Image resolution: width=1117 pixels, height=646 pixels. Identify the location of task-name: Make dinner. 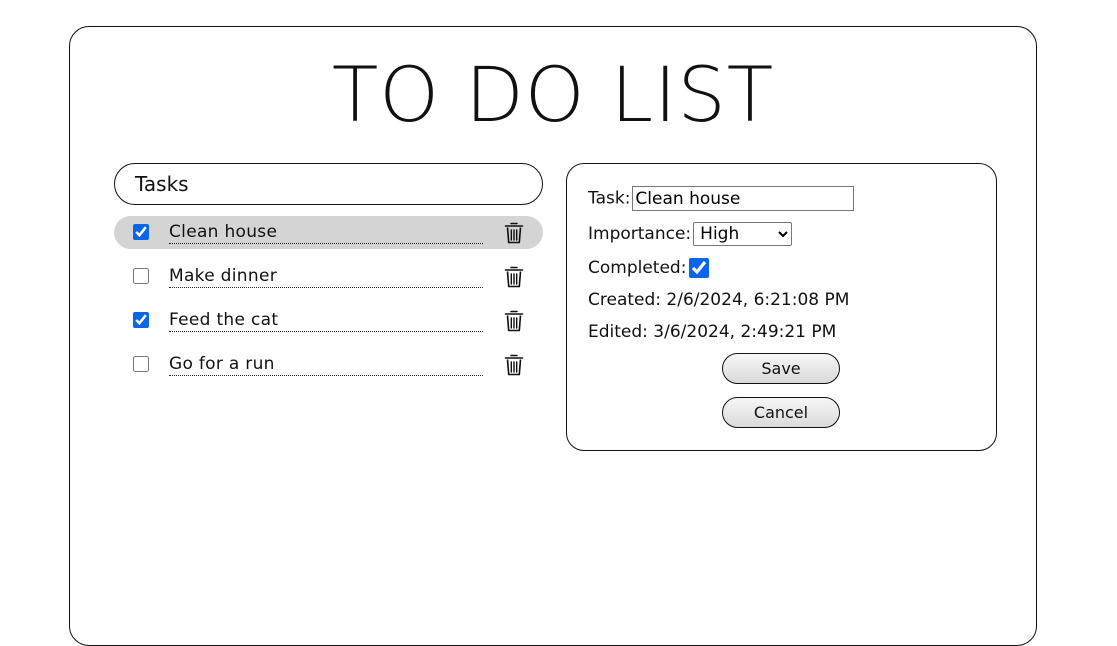
(326, 277).